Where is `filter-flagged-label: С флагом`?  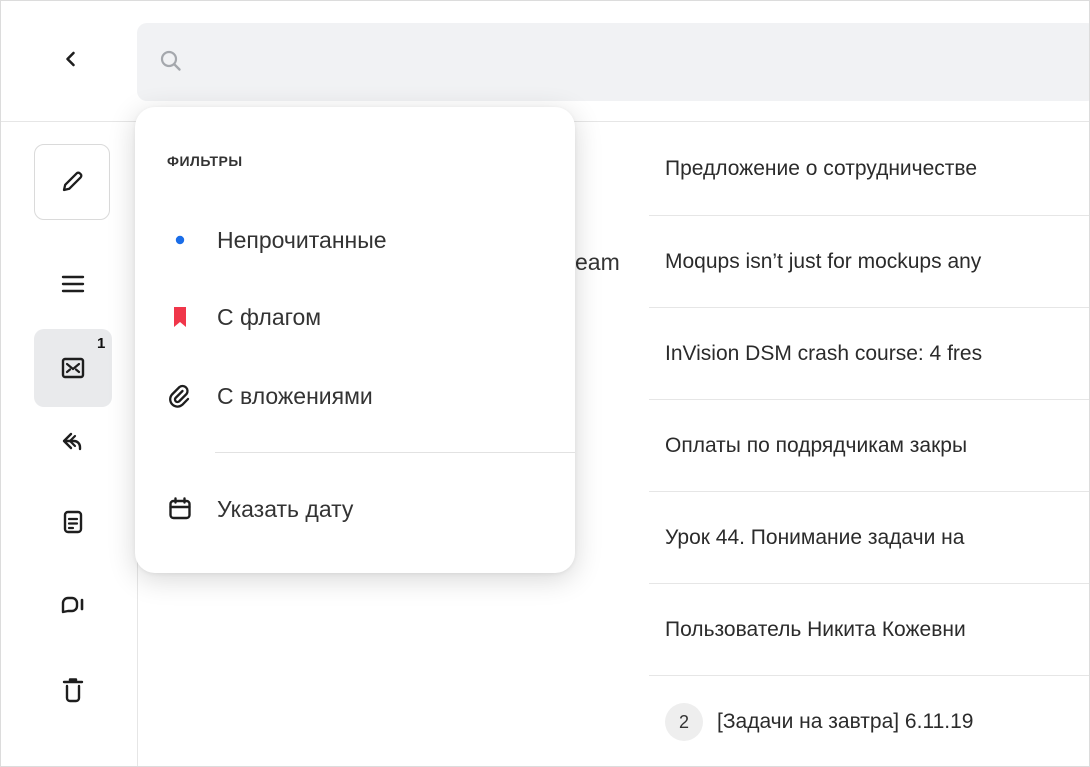 filter-flagged-label: С флагом is located at coordinates (269, 316).